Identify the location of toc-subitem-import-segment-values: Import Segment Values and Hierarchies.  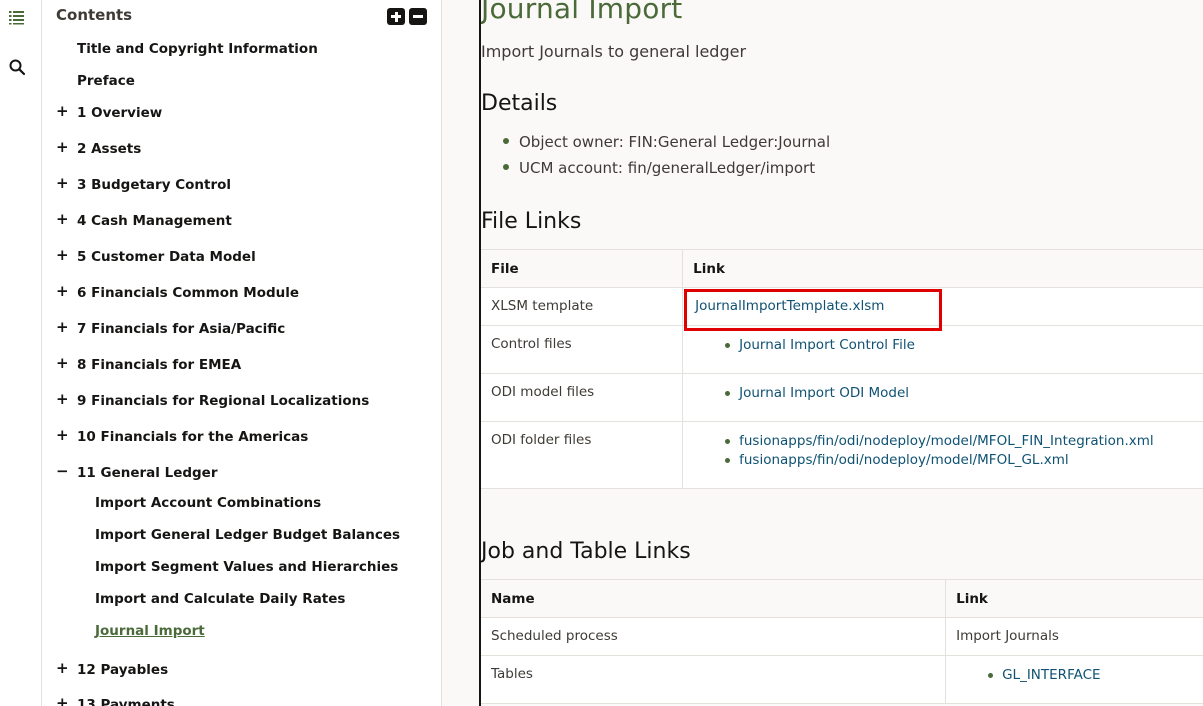
(246, 567).